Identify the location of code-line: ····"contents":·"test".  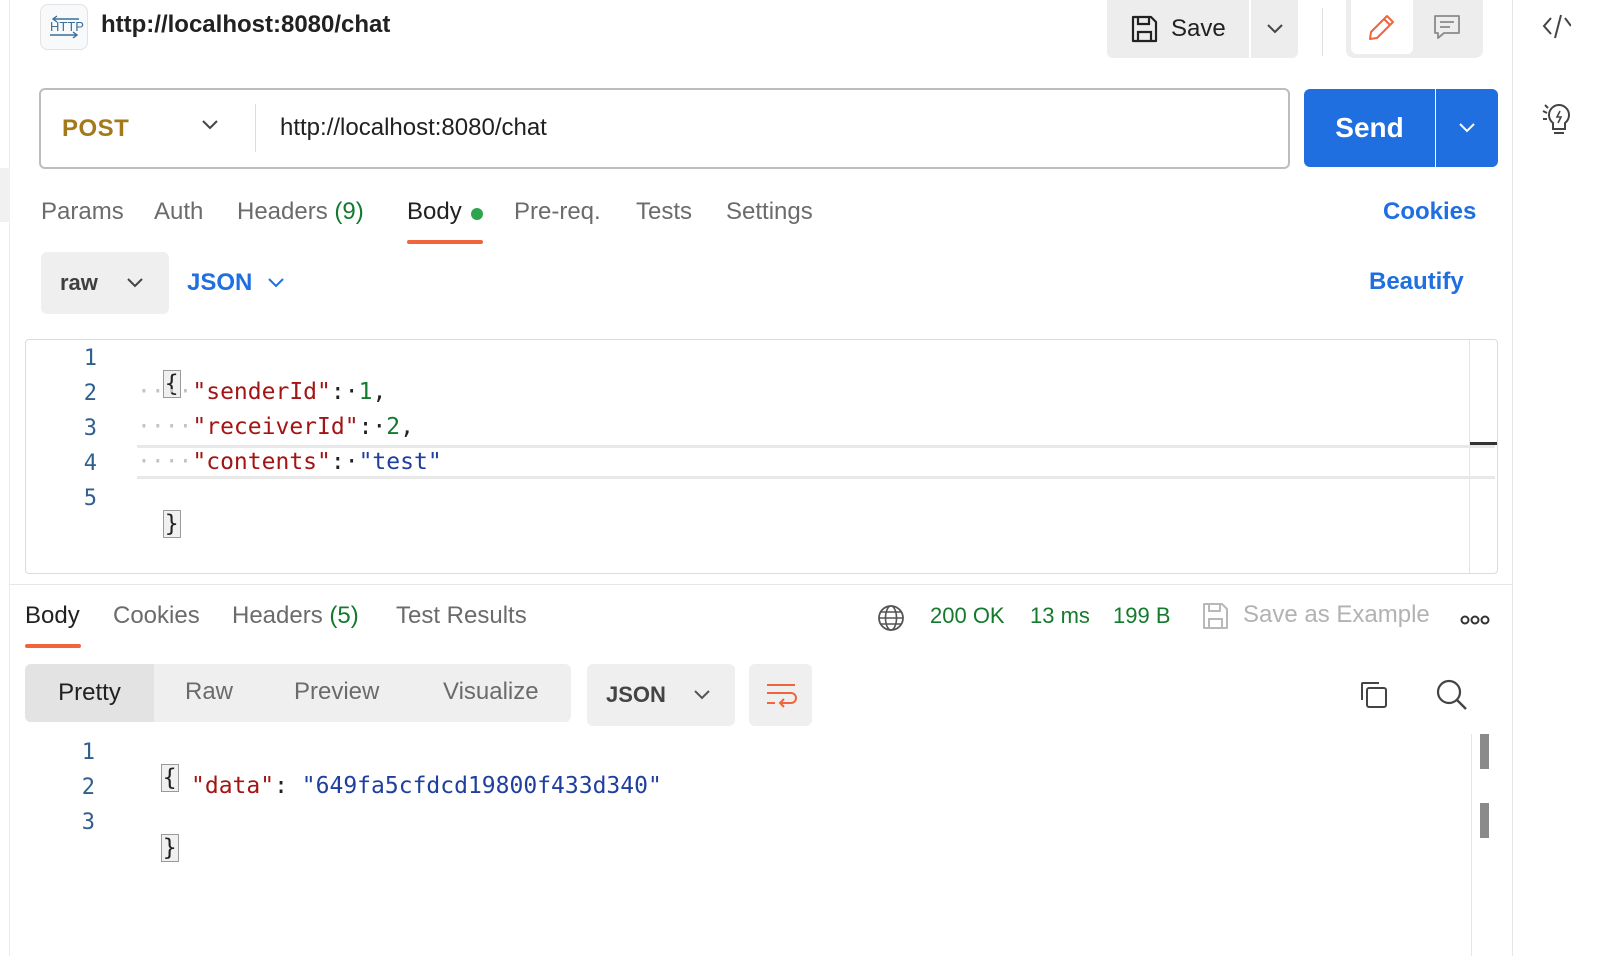
(289, 462).